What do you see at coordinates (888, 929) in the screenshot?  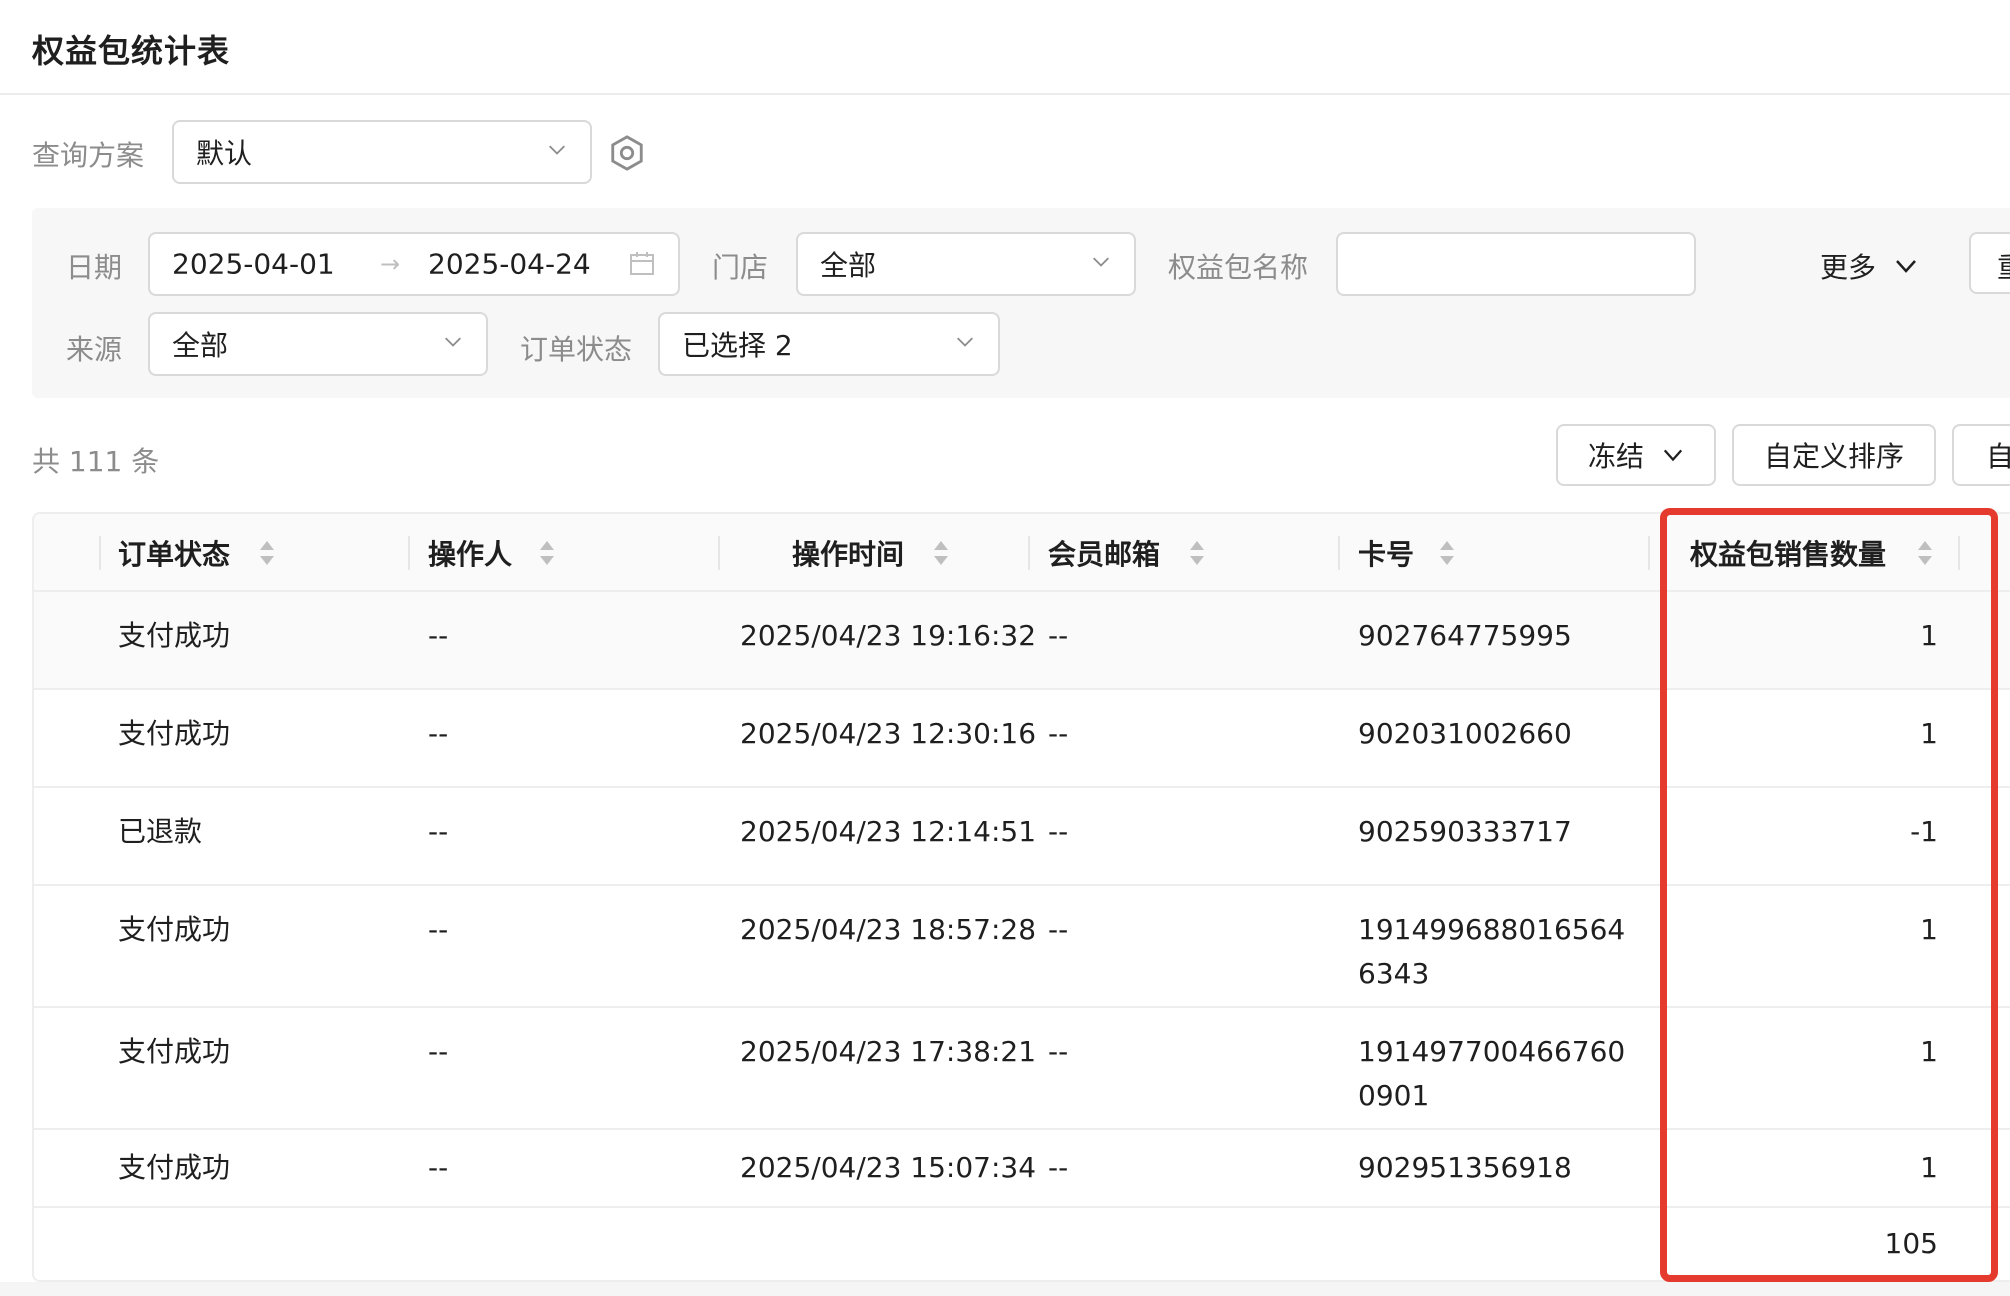 I see `cell-operation-time: 2025/04/23 18:57:28` at bounding box center [888, 929].